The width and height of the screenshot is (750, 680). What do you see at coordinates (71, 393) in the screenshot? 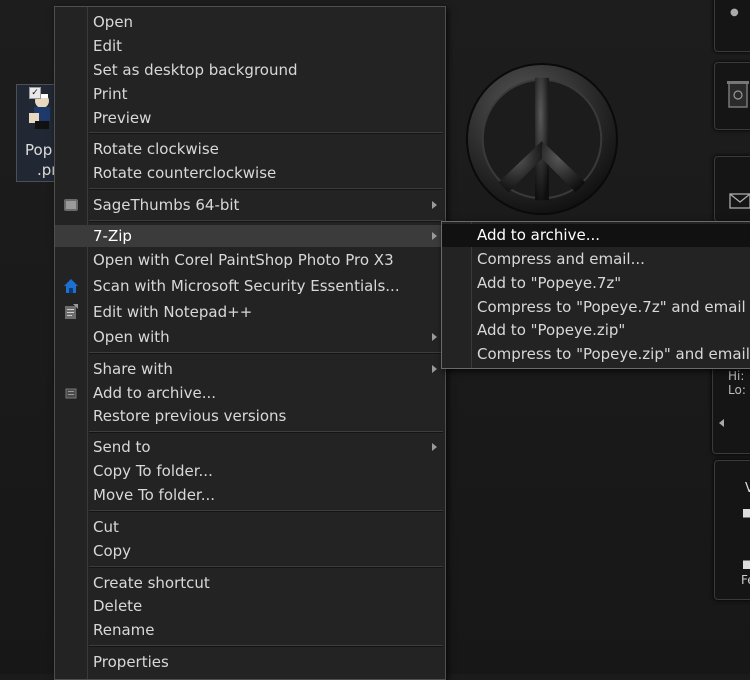
I see `archive-icon` at bounding box center [71, 393].